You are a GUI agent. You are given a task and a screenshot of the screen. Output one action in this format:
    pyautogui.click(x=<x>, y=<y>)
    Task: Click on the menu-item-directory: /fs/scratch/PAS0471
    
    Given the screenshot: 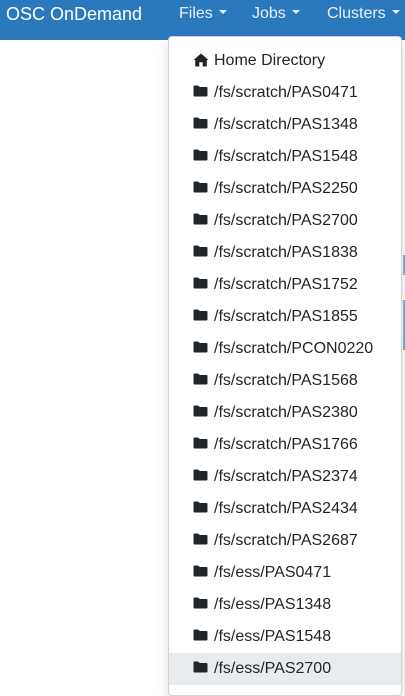 What is the action you would take?
    pyautogui.click(x=285, y=93)
    